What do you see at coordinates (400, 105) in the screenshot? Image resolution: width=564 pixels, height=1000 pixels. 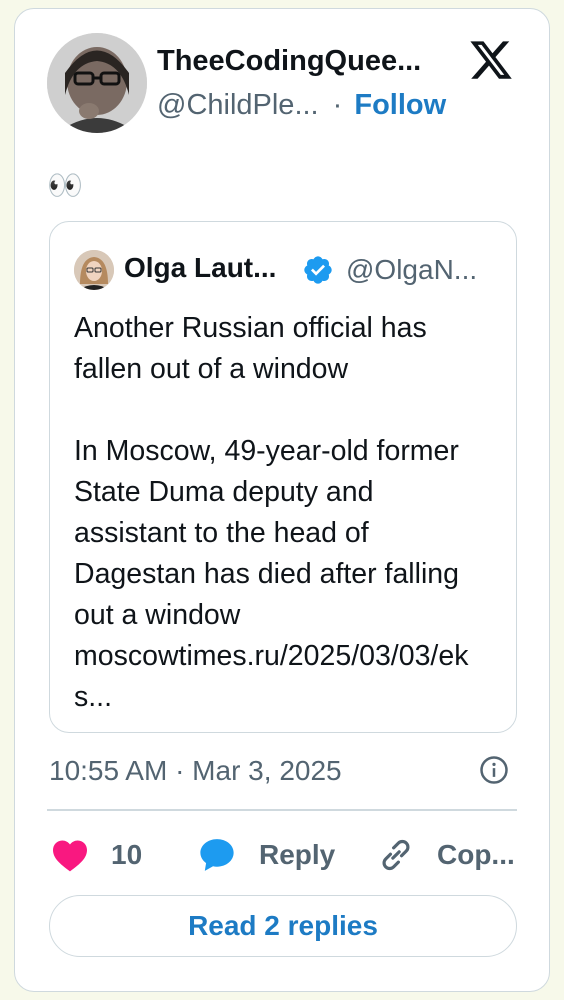 I see `follow-button: Follow` at bounding box center [400, 105].